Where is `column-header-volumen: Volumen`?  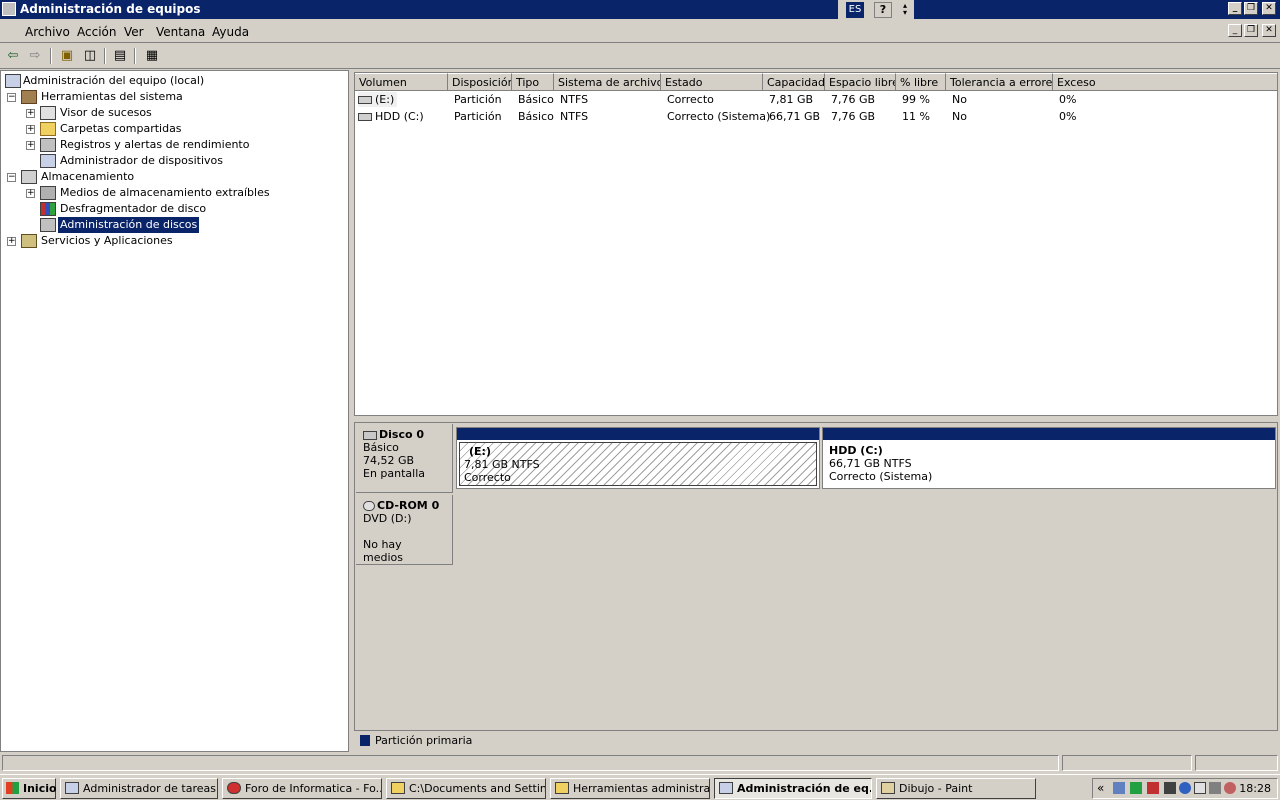
column-header-volumen: Volumen is located at coordinates (401, 82).